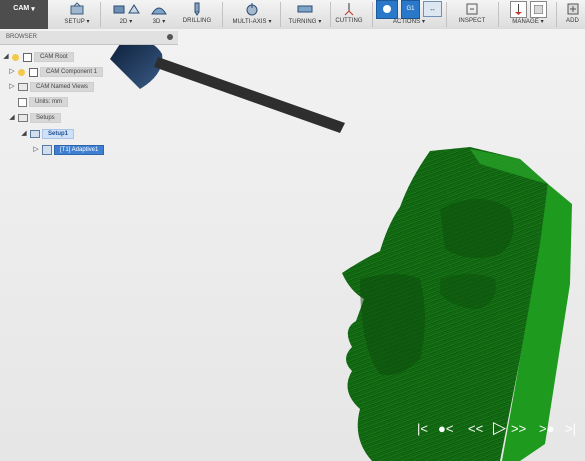 Image resolution: width=585 pixels, height=461 pixels. What do you see at coordinates (22, 102) in the screenshot?
I see `units-icon` at bounding box center [22, 102].